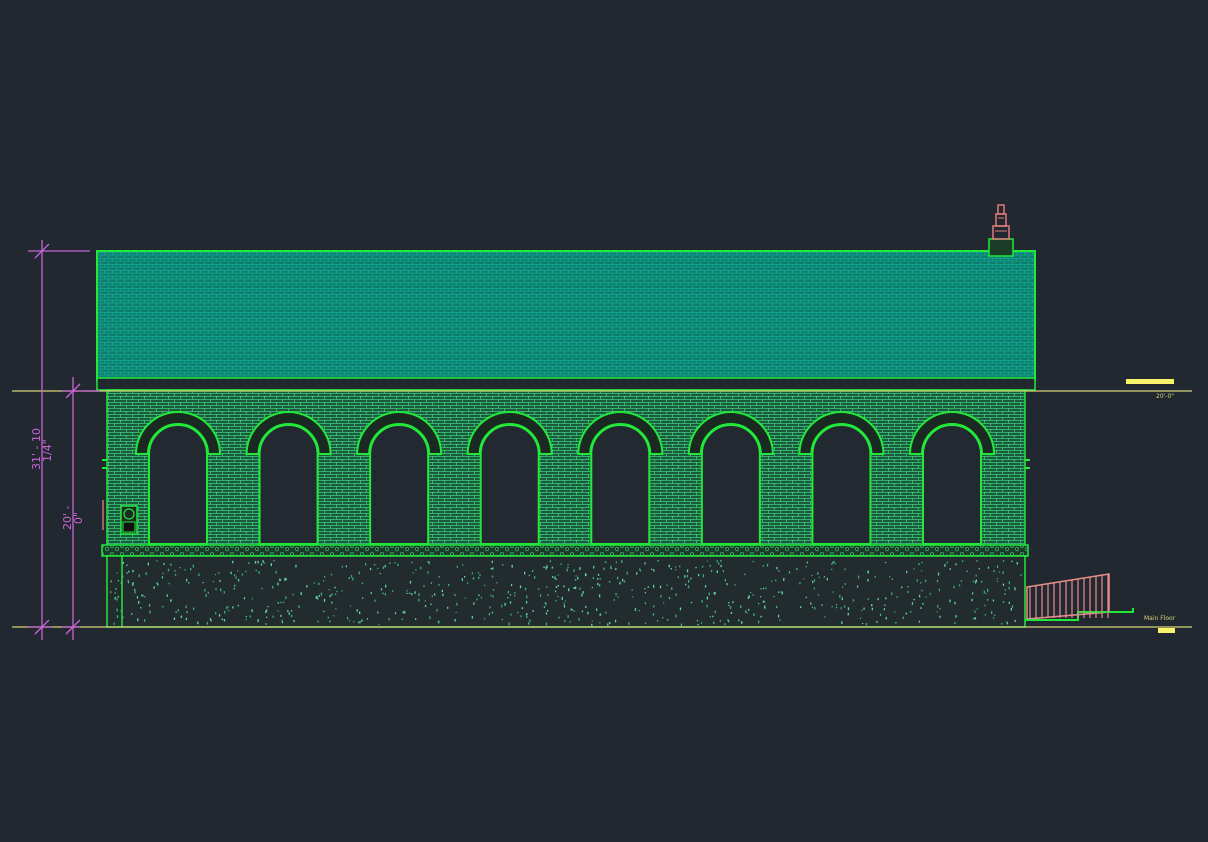 This screenshot has width=1208, height=842. What do you see at coordinates (78, 518) in the screenshot?
I see `wall-height-line2: 0"` at bounding box center [78, 518].